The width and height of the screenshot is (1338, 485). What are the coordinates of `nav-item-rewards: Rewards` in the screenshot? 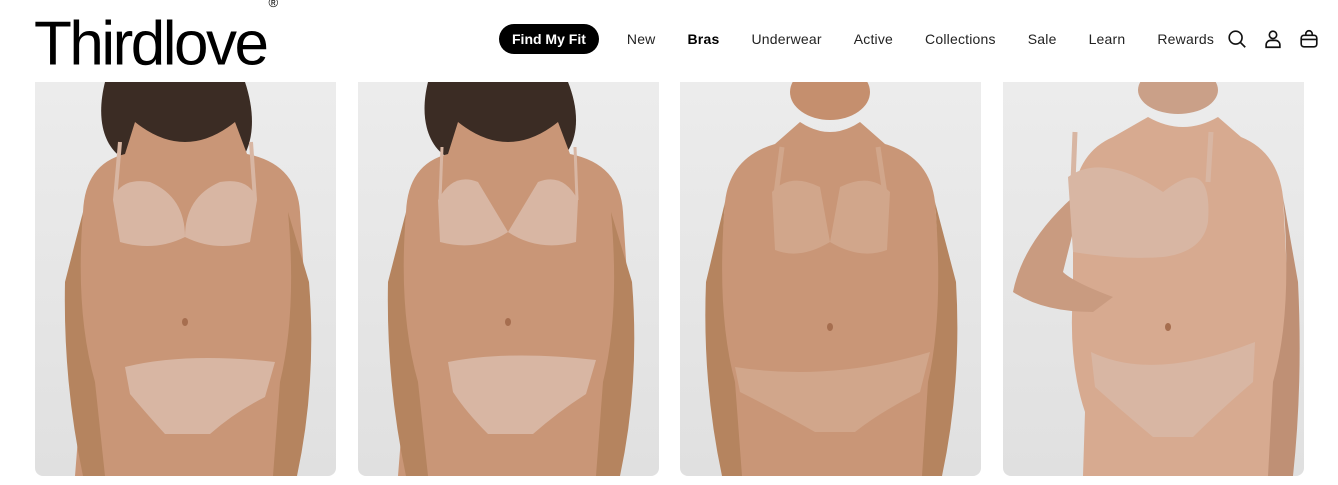 It's located at (1185, 39).